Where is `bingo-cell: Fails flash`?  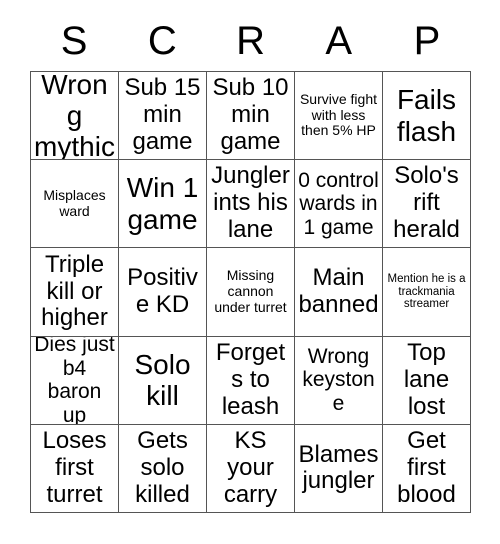 bingo-cell: Fails flash is located at coordinates (427, 116).